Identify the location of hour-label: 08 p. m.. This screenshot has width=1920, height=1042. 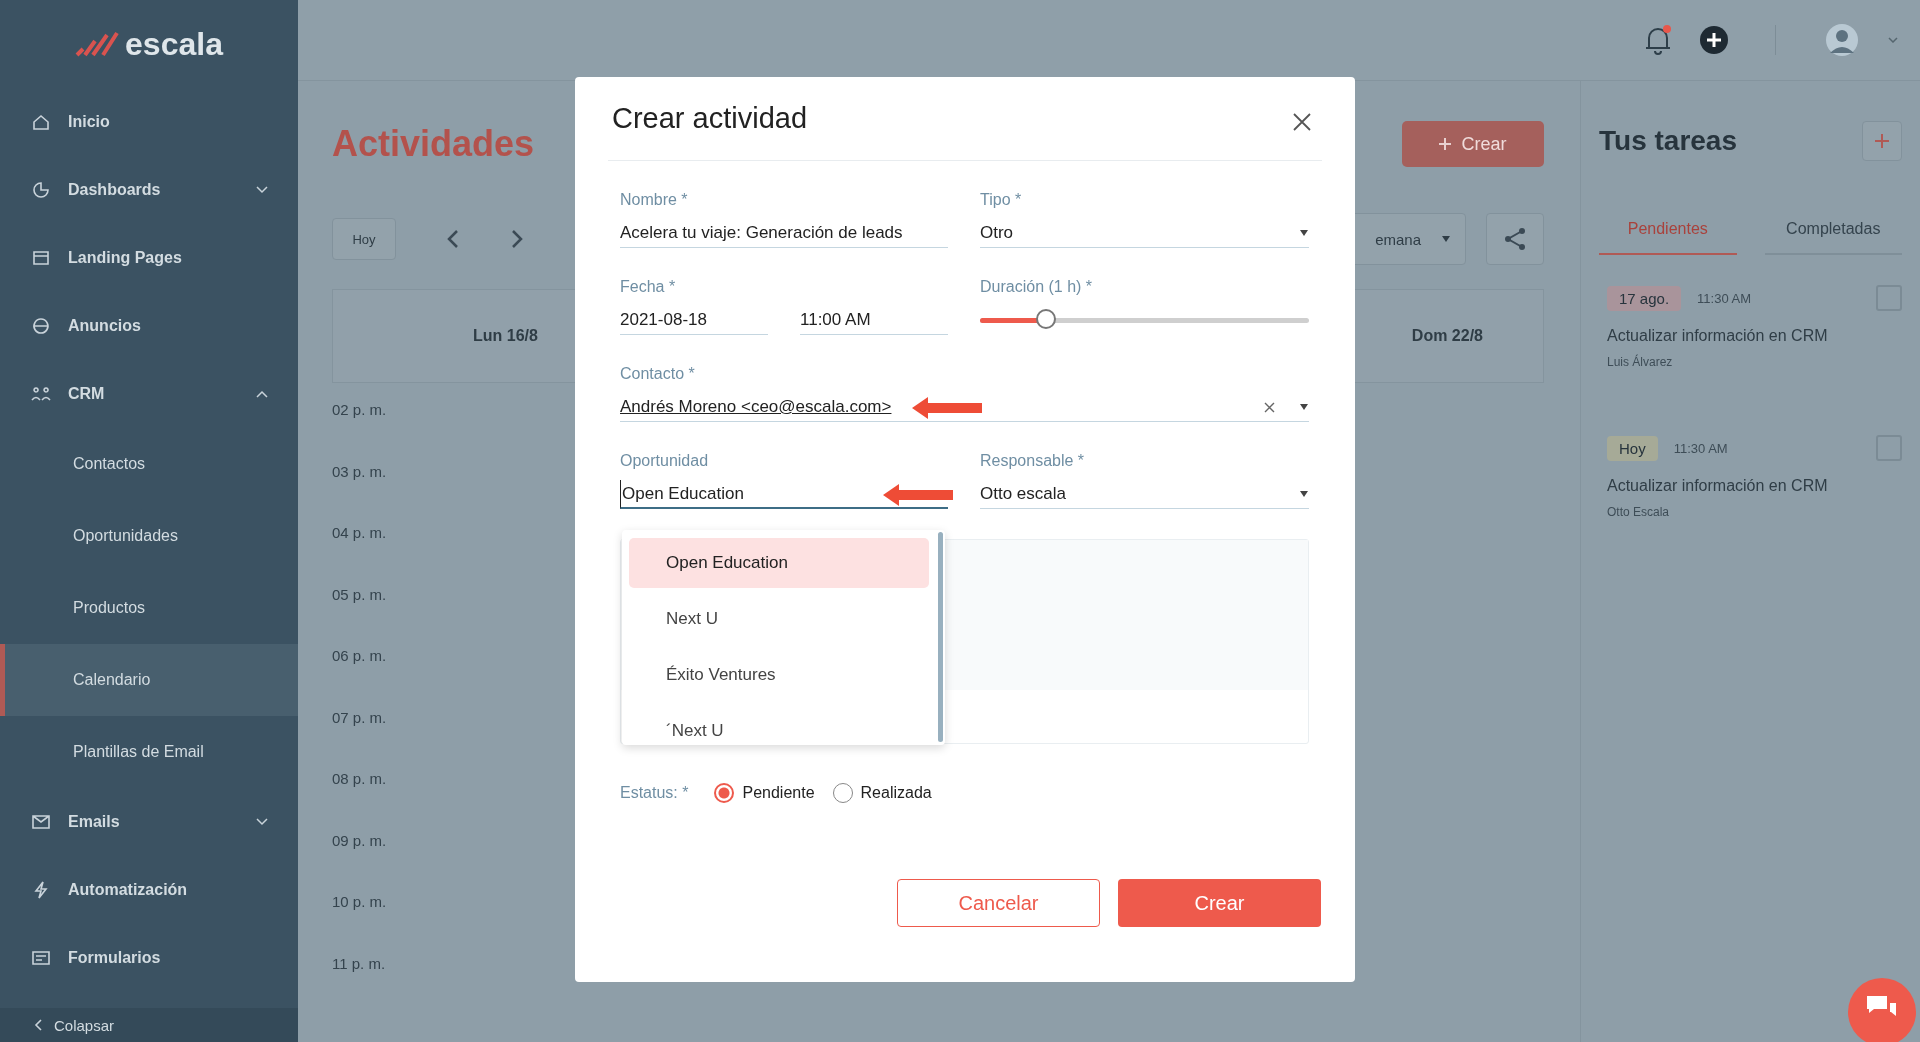
(359, 779).